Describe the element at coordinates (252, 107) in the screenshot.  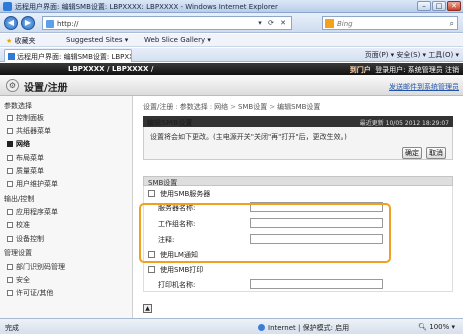
I see `breadcrumb-item: SMB设置` at that location.